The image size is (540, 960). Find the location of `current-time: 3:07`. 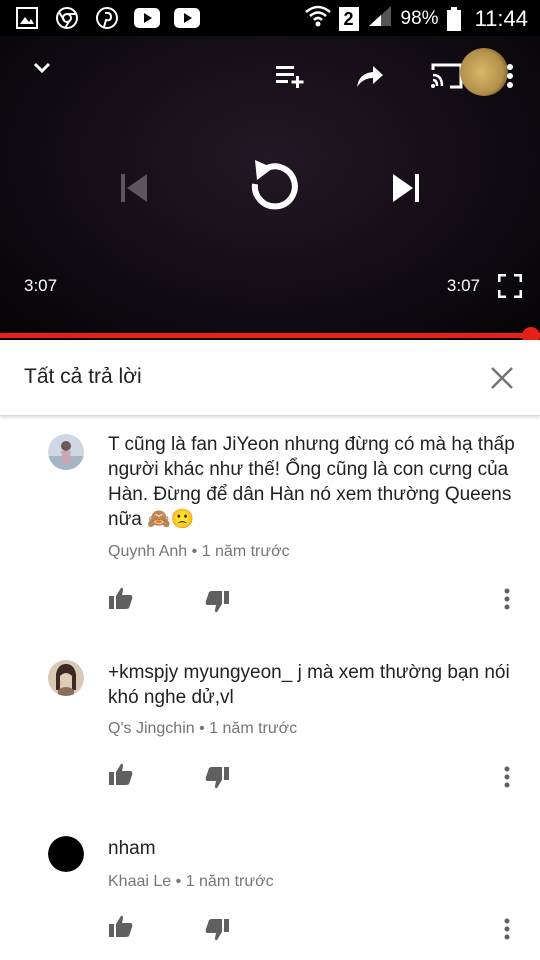

current-time: 3:07 is located at coordinates (41, 285).